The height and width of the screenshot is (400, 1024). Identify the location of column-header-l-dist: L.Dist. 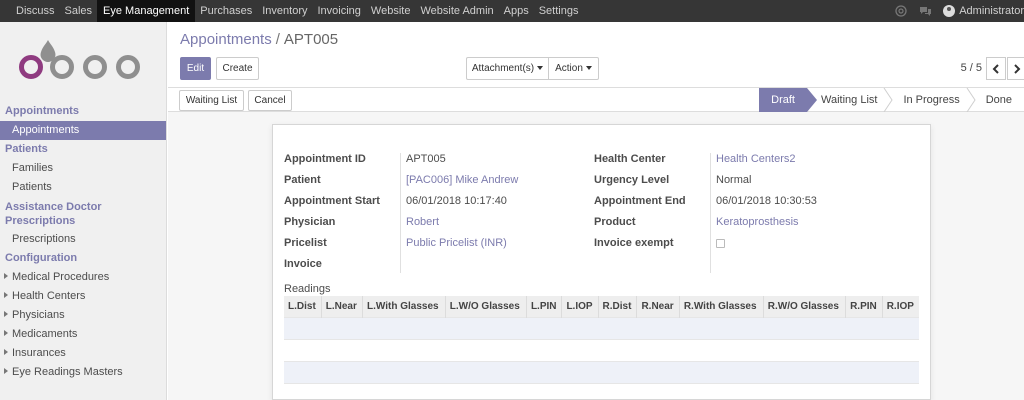
(303, 306).